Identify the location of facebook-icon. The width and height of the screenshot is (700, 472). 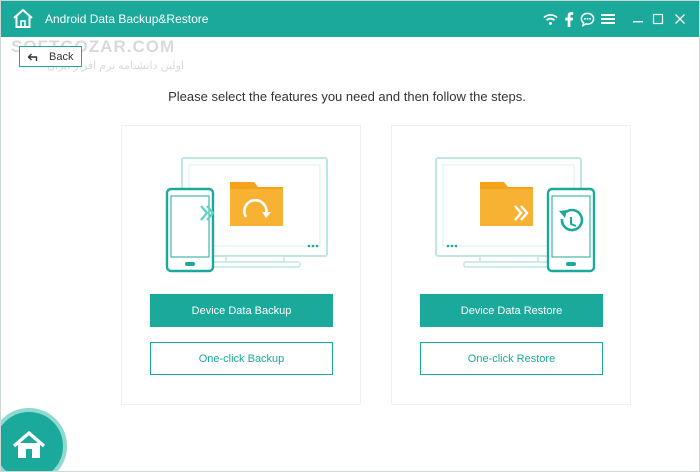
(569, 19).